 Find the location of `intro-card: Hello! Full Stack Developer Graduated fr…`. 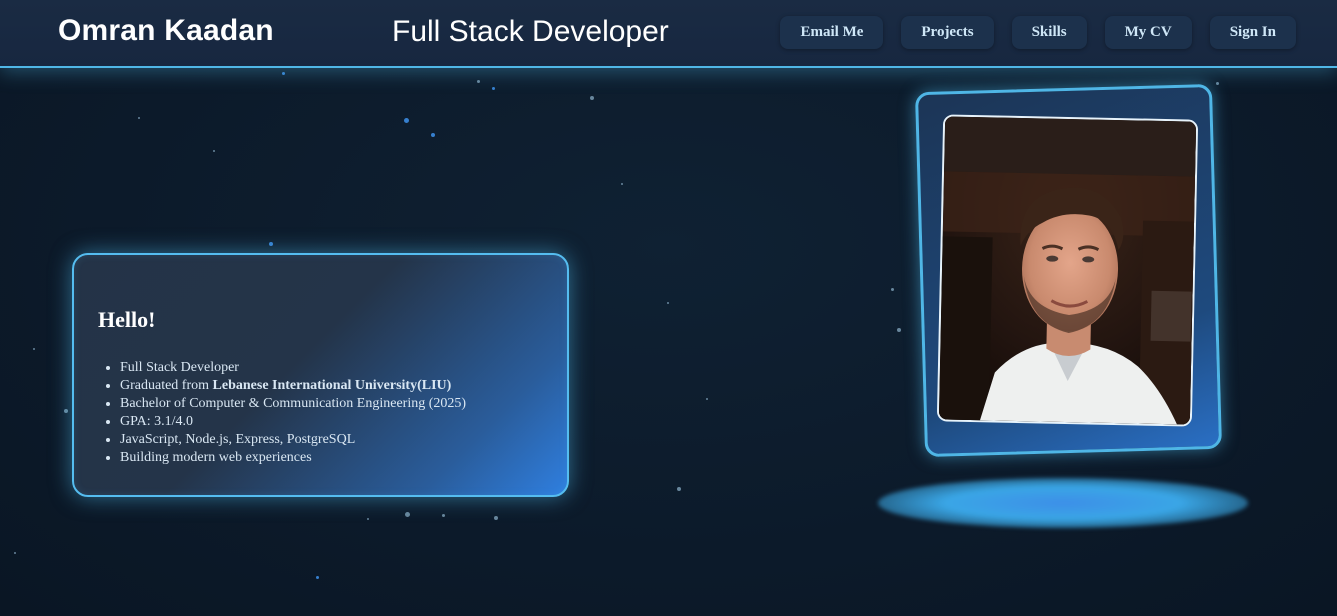

intro-card: Hello! Full Stack Developer Graduated fr… is located at coordinates (320, 375).